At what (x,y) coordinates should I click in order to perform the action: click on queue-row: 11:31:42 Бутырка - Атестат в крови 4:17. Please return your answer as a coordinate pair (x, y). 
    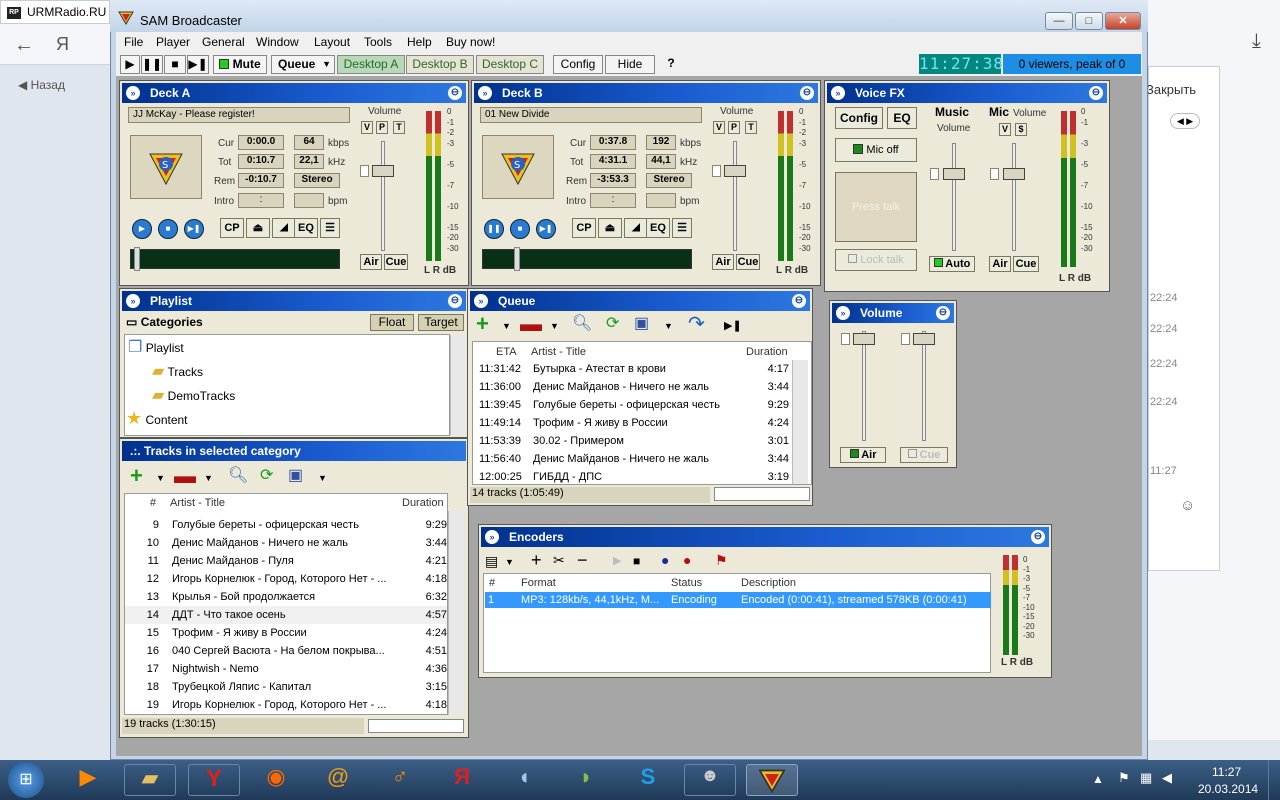
    Looking at the image, I should click on (632, 369).